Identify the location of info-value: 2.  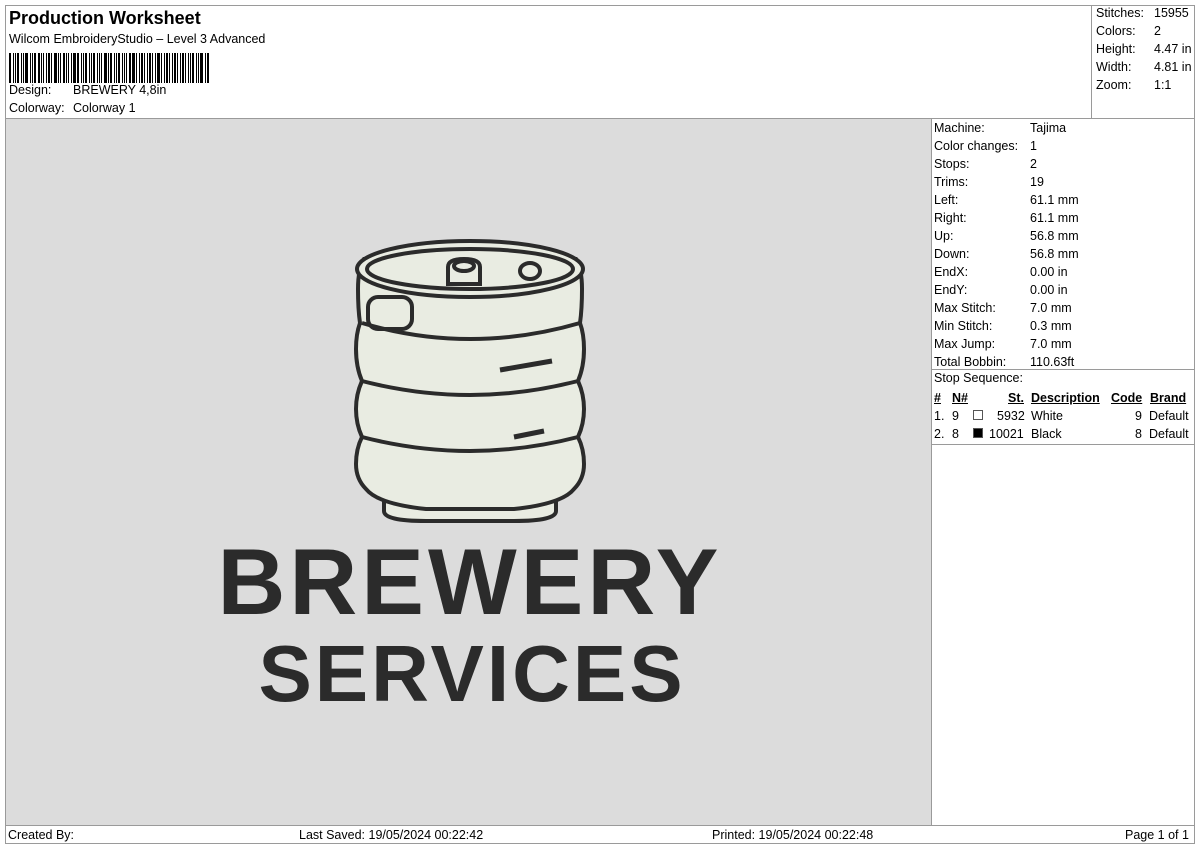
(1033, 164).